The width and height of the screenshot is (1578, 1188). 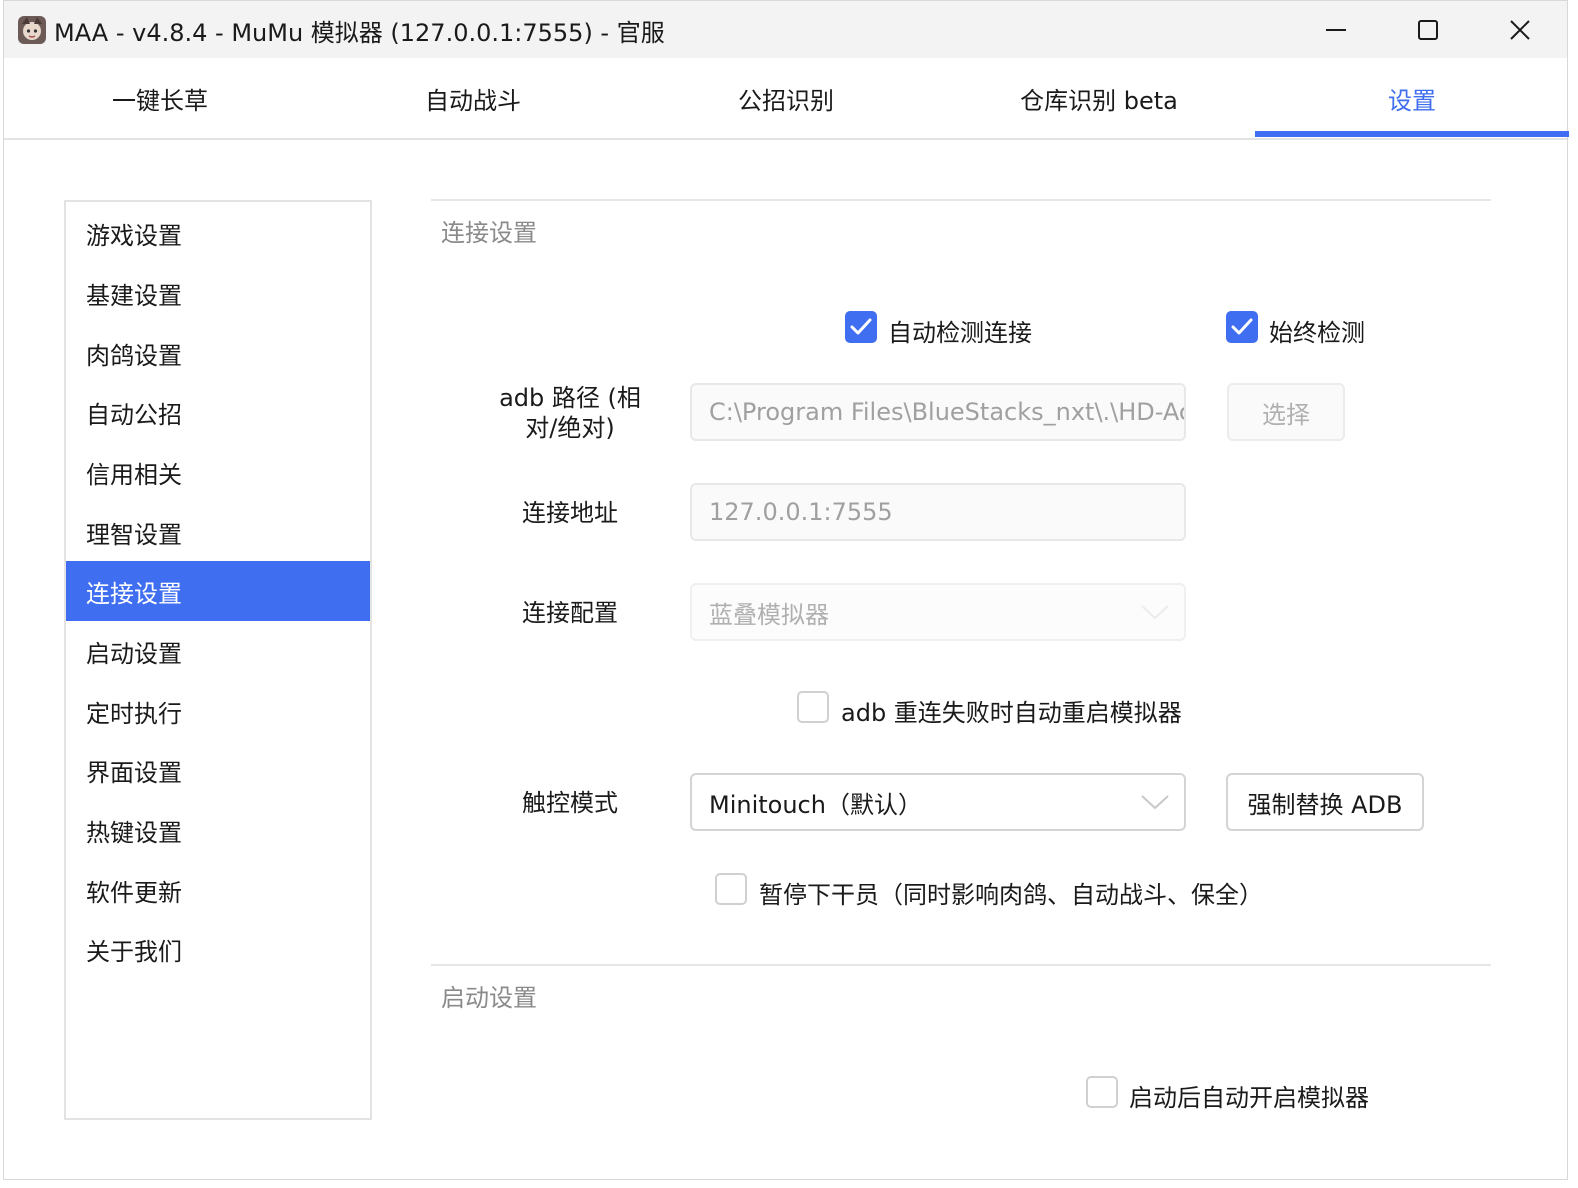 What do you see at coordinates (769, 614) in the screenshot?
I see `config-select-value: 蓝叠模拟器` at bounding box center [769, 614].